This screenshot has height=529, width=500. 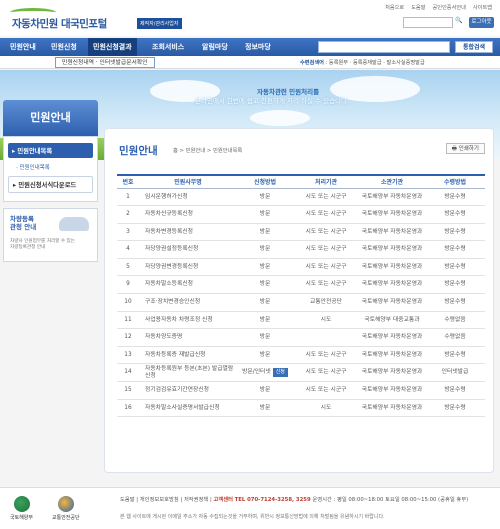 I want to click on apply-tag-button: 신청, so click(x=280, y=373).